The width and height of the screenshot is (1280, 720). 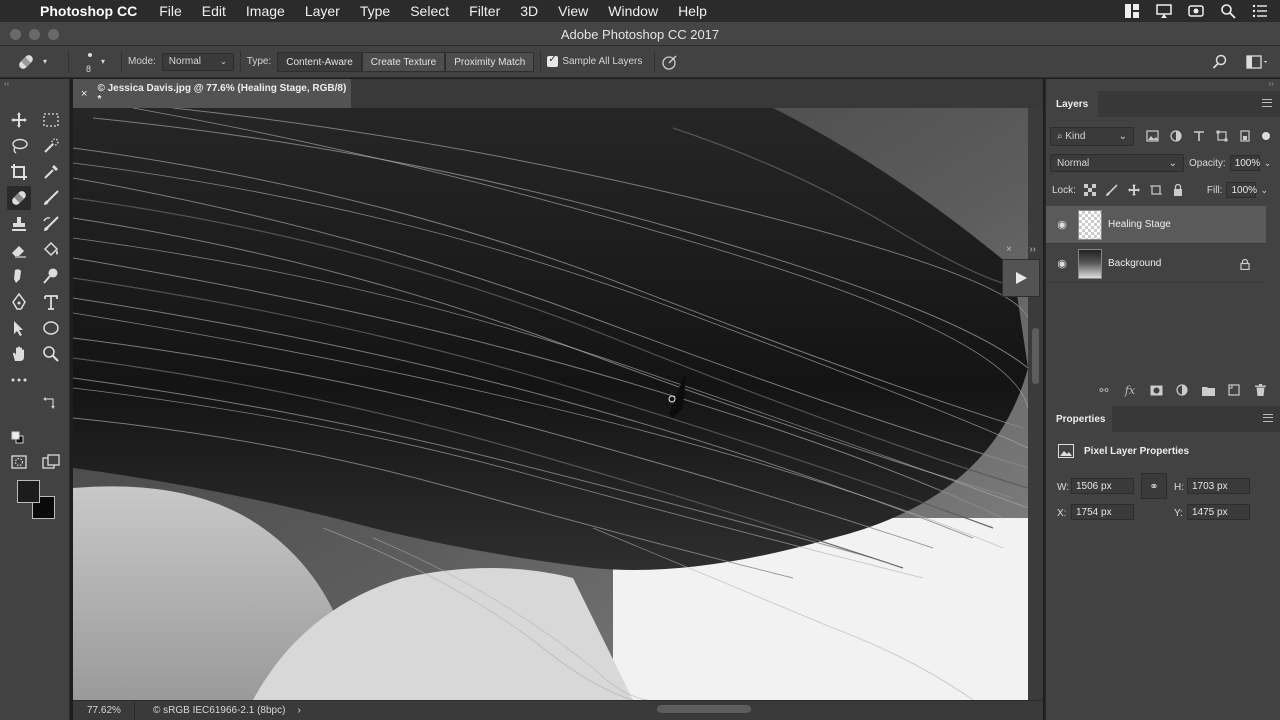 What do you see at coordinates (375, 11) in the screenshot?
I see `menu-type: Type` at bounding box center [375, 11].